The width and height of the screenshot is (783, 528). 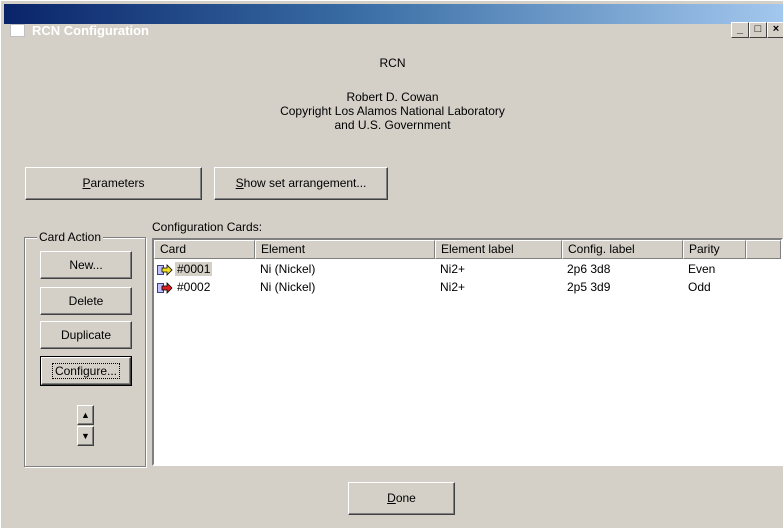 What do you see at coordinates (117, 183) in the screenshot?
I see `parameters-label: arameters` at bounding box center [117, 183].